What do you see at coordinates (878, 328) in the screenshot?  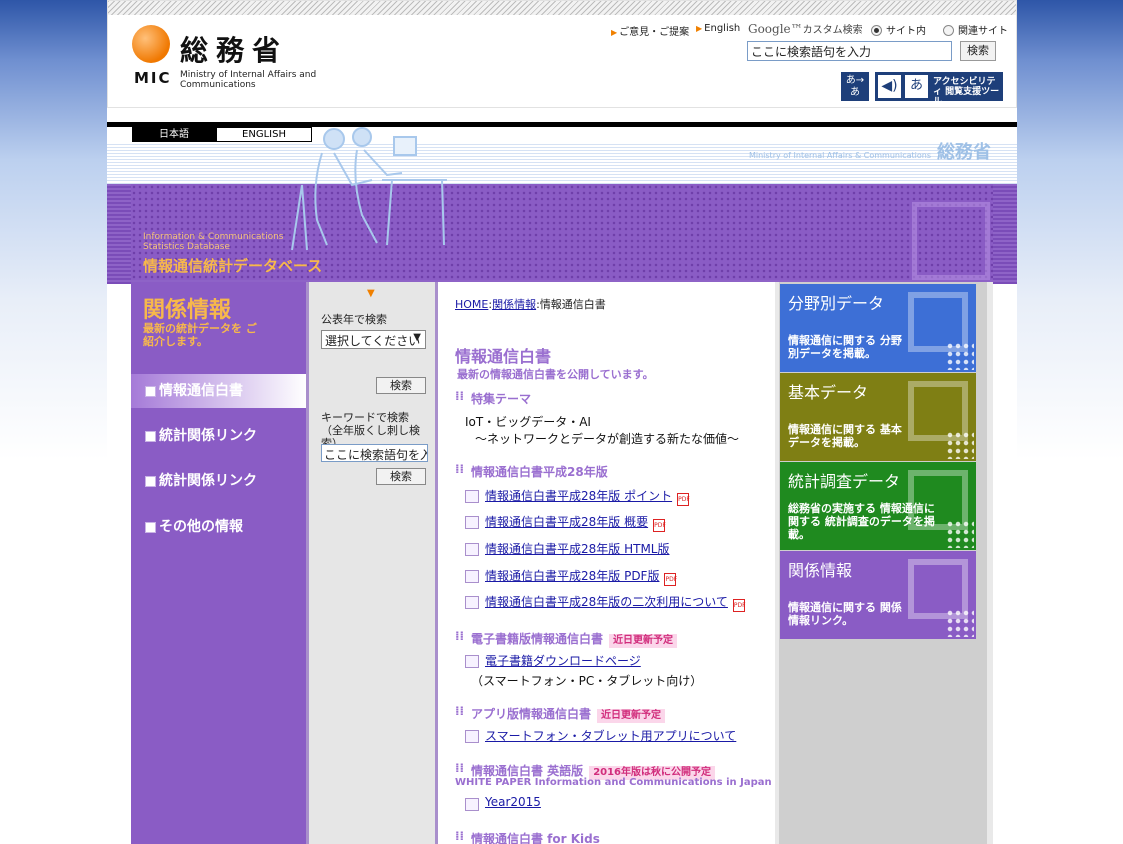 I see `card-field-data: 分野別データ 情報通信に関する 分野別データを掲載。` at bounding box center [878, 328].